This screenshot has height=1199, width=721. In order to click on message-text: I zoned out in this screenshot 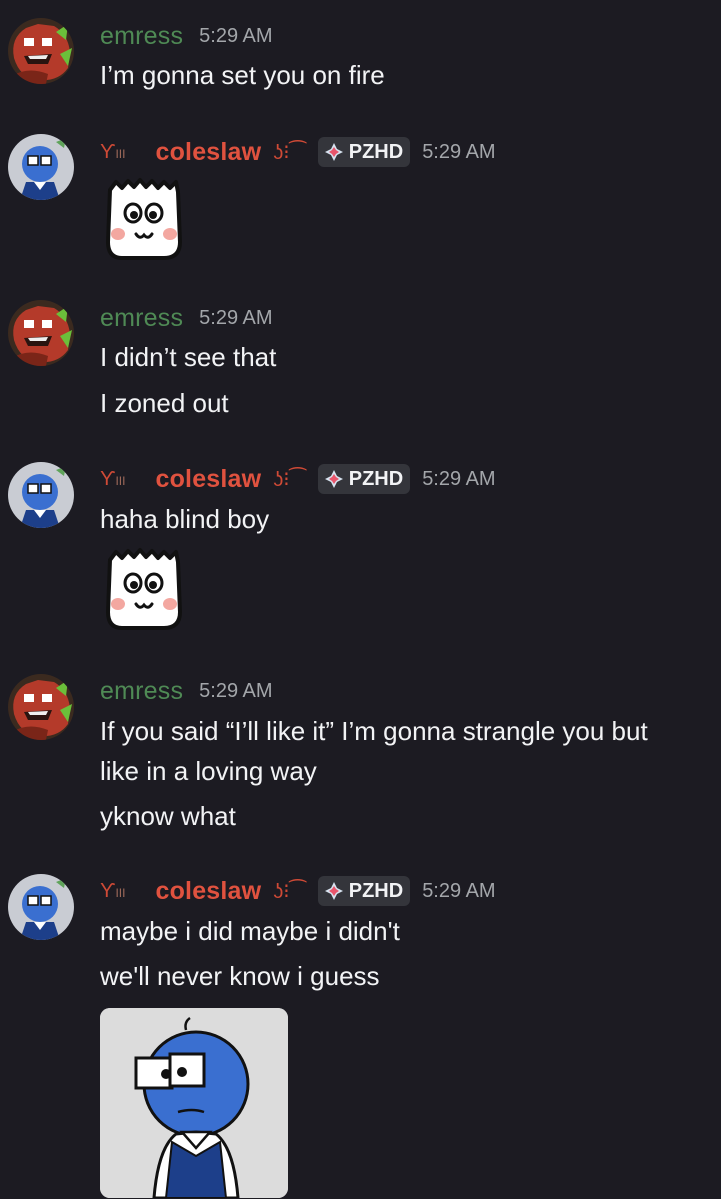, I will do `click(164, 403)`.